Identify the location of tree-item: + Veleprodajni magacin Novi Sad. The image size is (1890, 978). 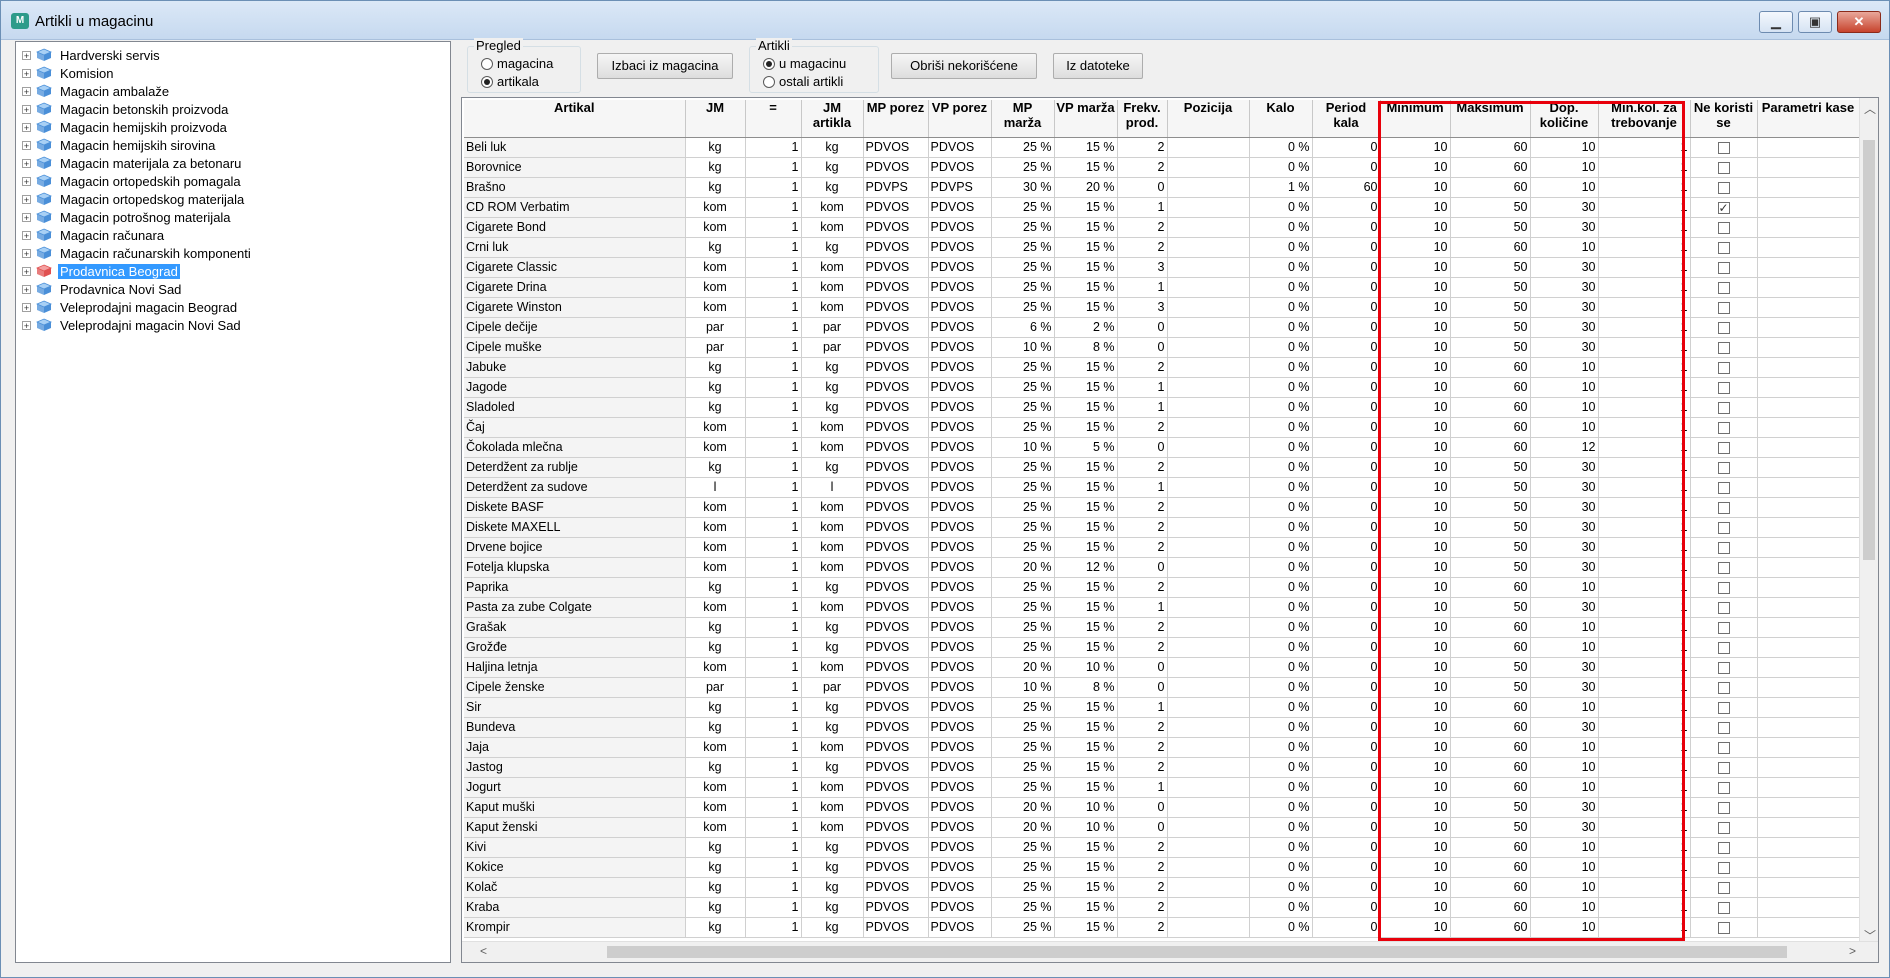
(132, 325).